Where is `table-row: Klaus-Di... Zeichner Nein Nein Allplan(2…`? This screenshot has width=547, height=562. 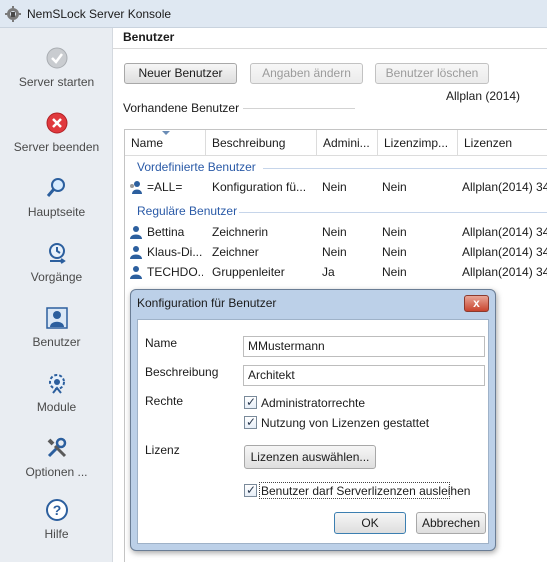 table-row: Klaus-Di... Zeichner Nein Nein Allplan(2… is located at coordinates (336, 252).